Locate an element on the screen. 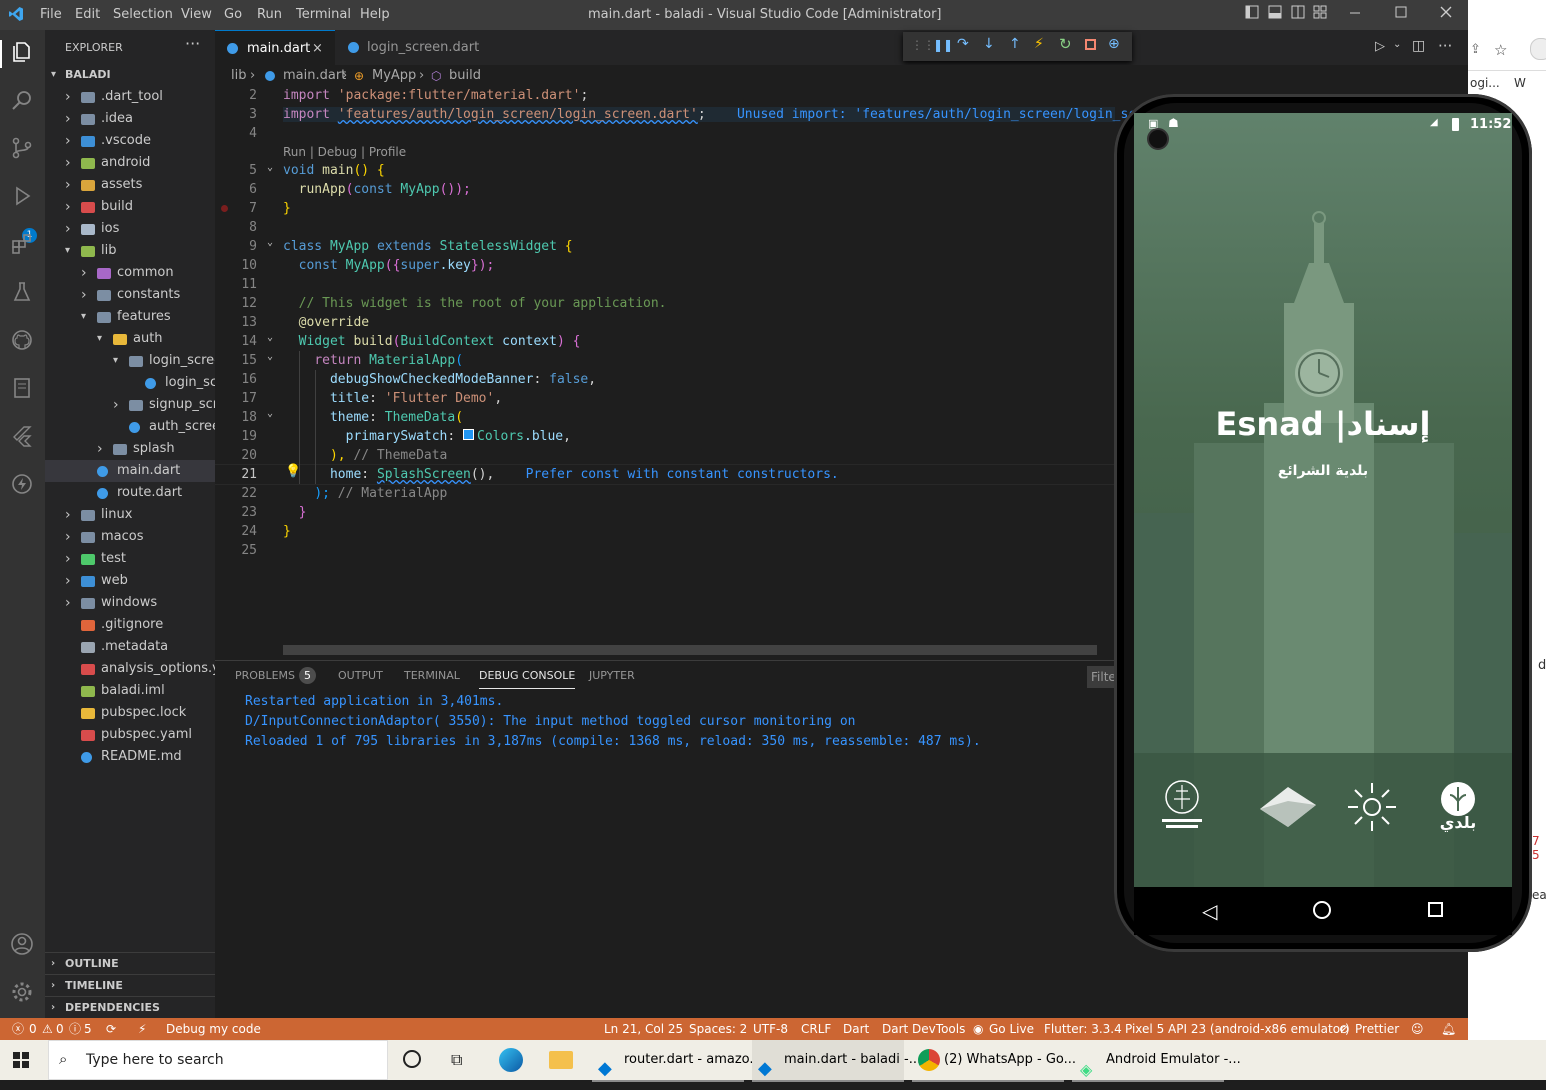 The width and height of the screenshot is (1546, 1090). drag-handle-icon: ⋮⋮ is located at coordinates (923, 45).